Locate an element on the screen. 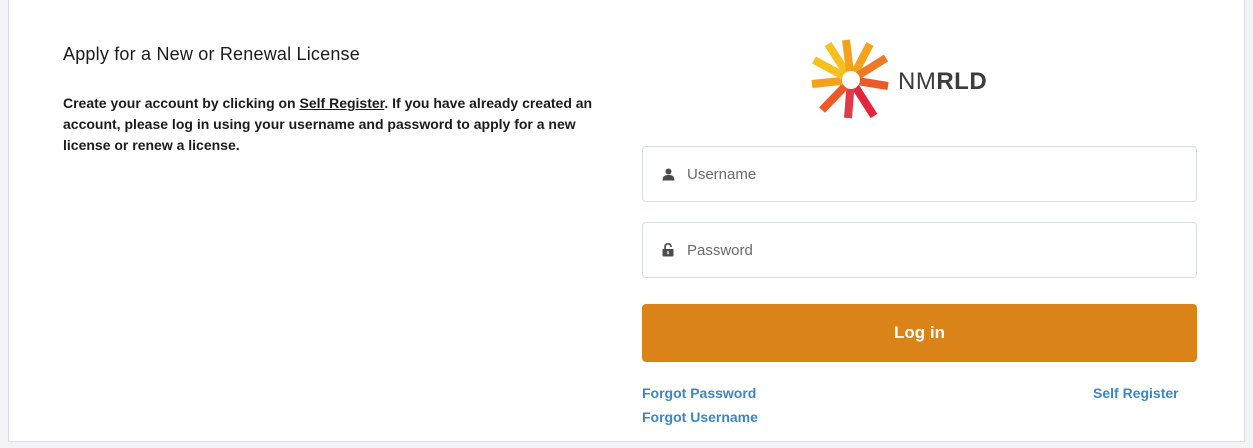 The width and height of the screenshot is (1253, 448). forgot-username-link: Forgot Username is located at coordinates (700, 417).